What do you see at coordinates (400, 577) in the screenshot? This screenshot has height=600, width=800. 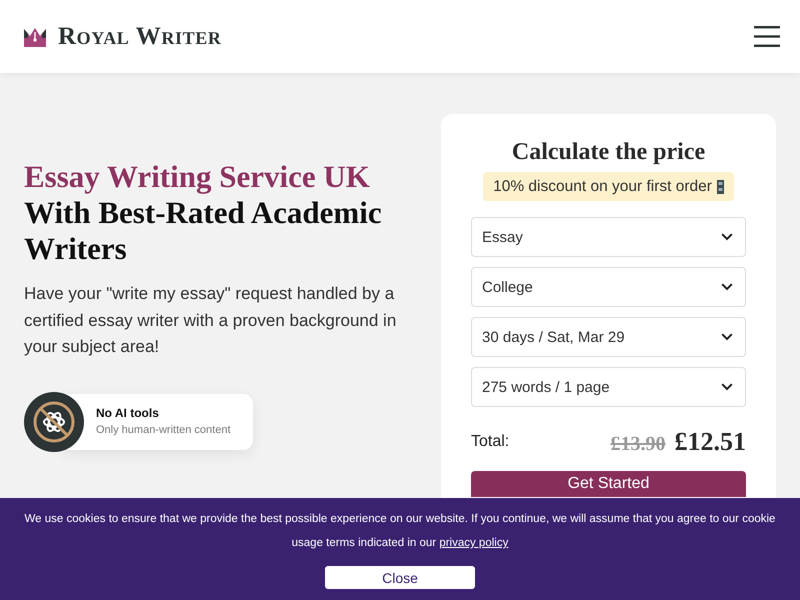 I see `close-button: Close` at bounding box center [400, 577].